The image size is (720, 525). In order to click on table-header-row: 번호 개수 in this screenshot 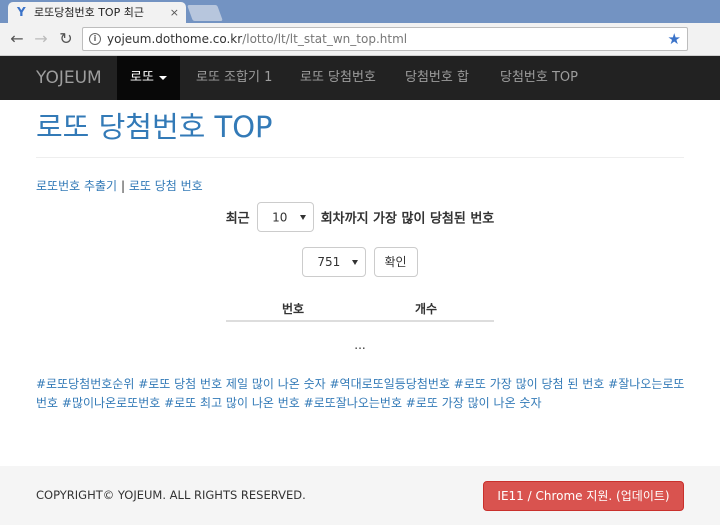, I will do `click(360, 308)`.